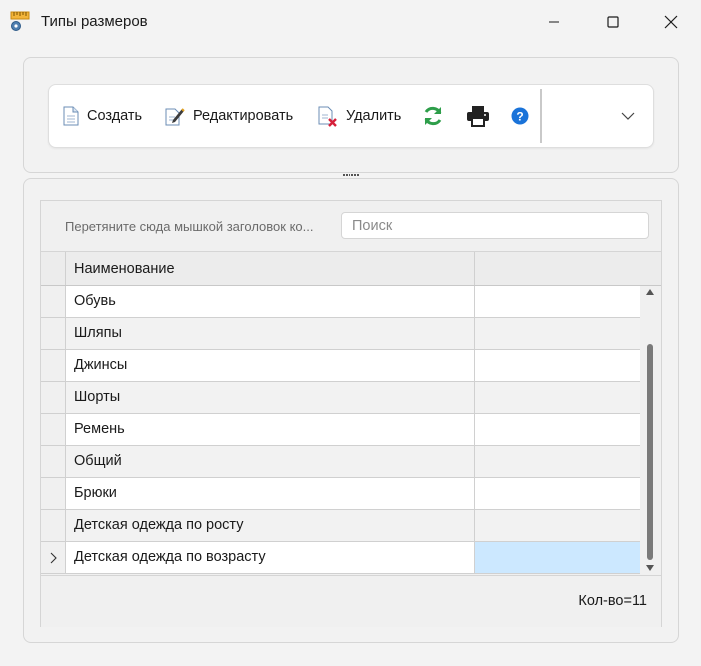 The width and height of the screenshot is (701, 666). I want to click on edit-document-icon, so click(175, 117).